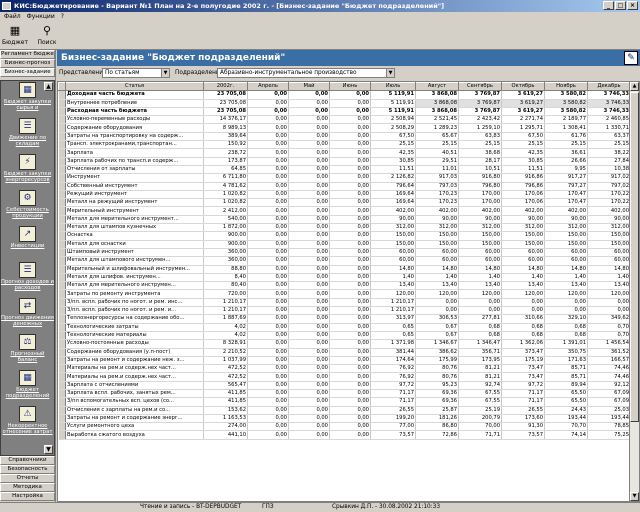  What do you see at coordinates (393, 386) in the screenshot?
I see `row-value: 97,72` at bounding box center [393, 386].